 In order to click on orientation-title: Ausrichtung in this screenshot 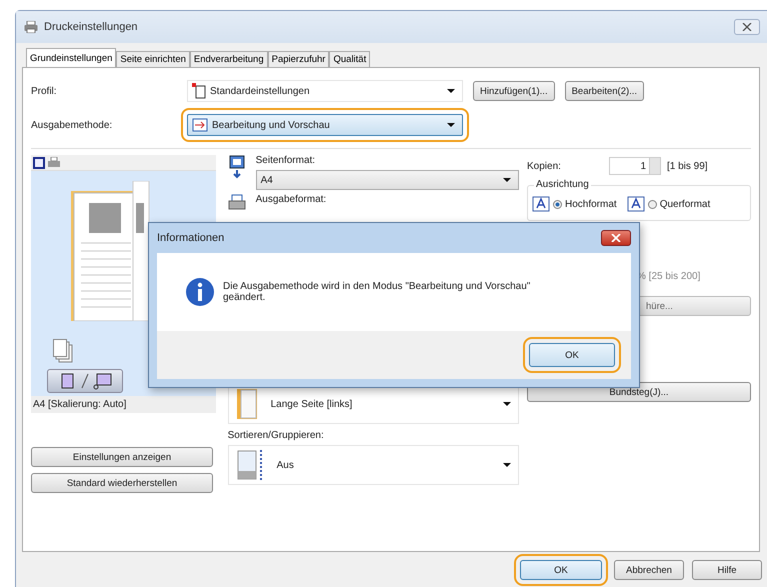, I will do `click(562, 184)`.